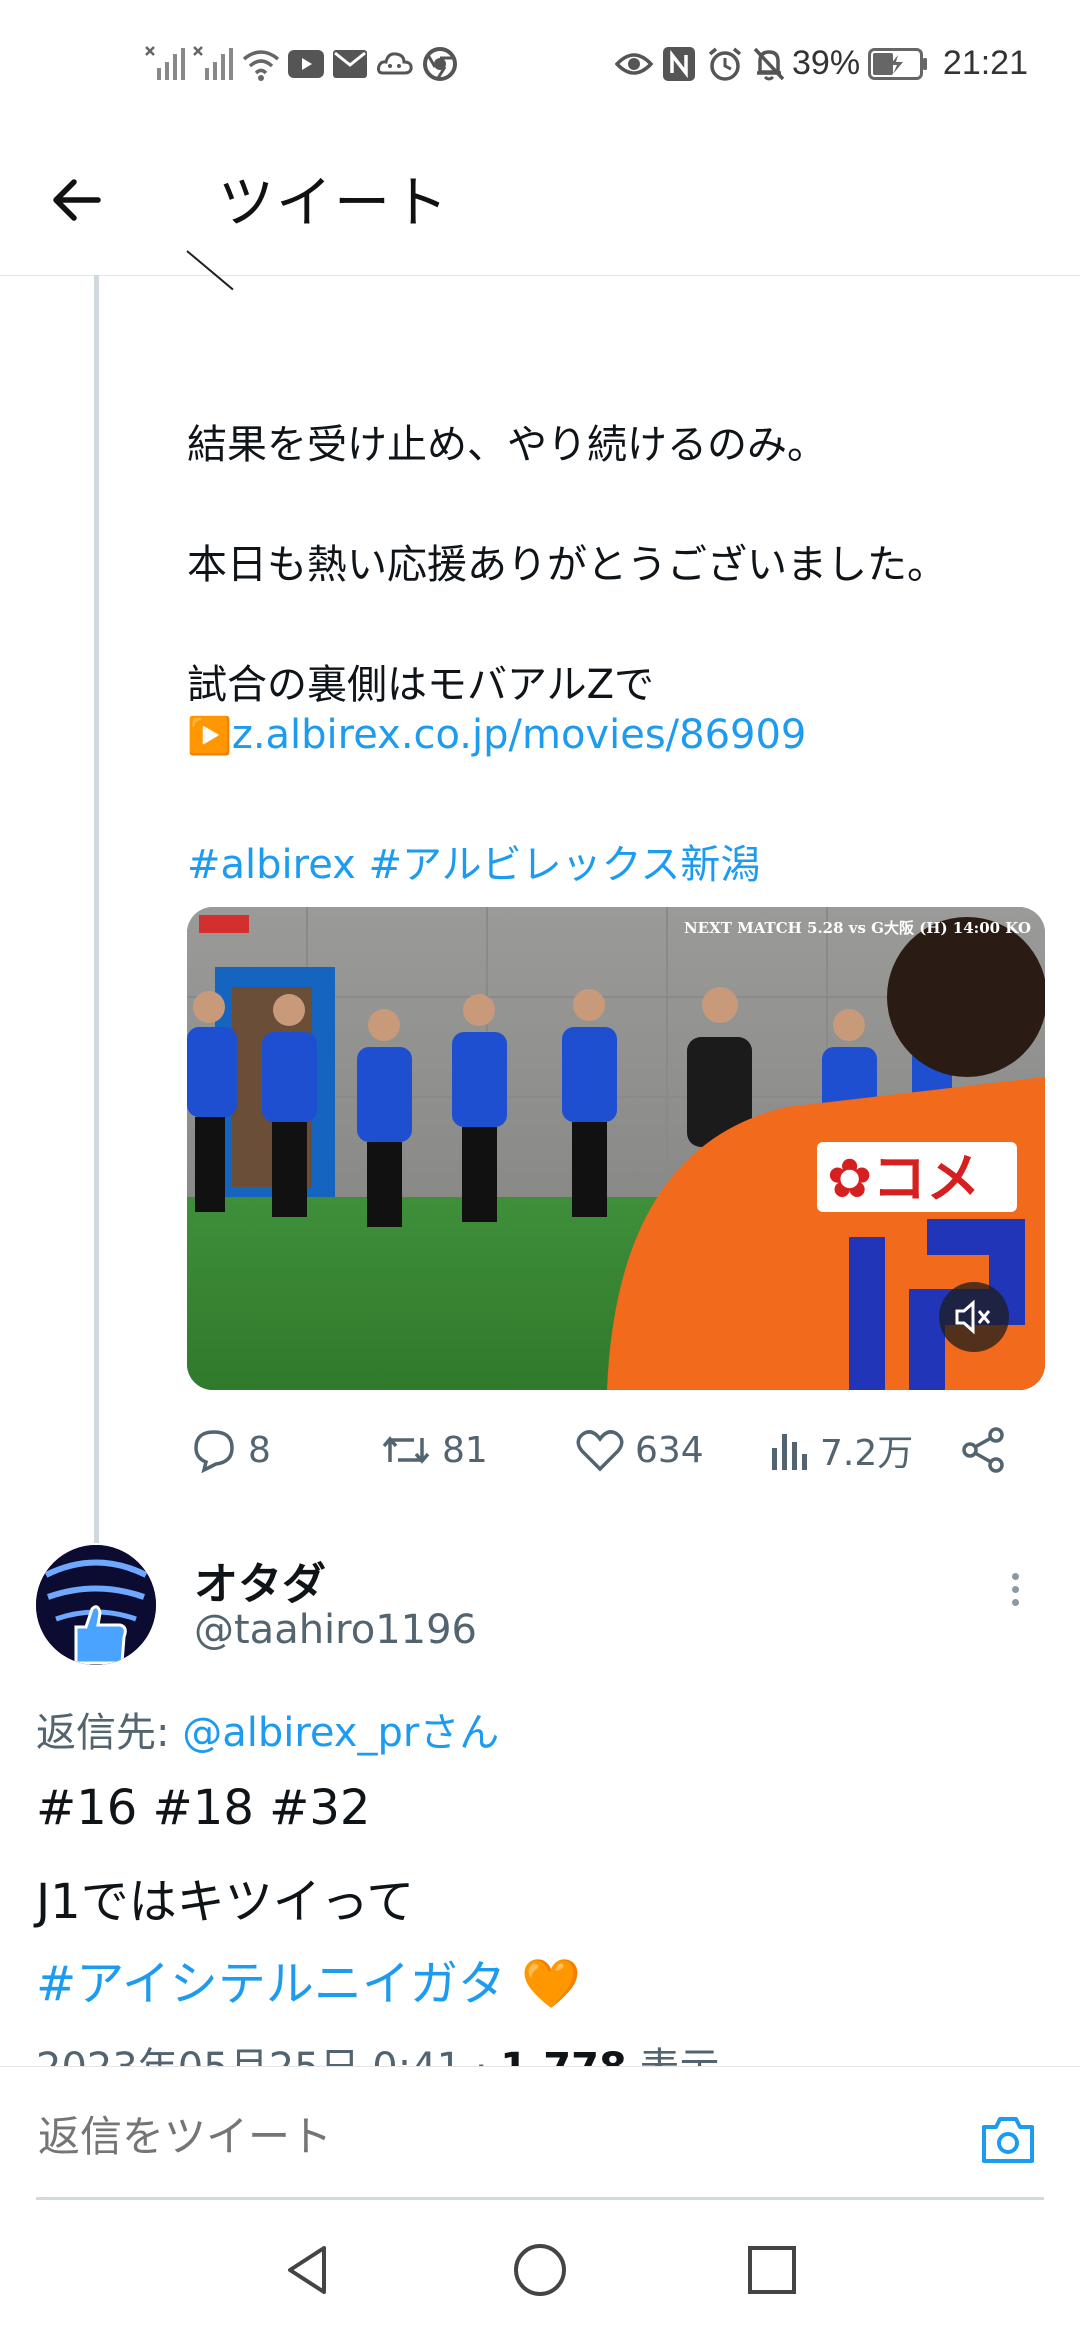 The height and width of the screenshot is (2340, 1080). What do you see at coordinates (1017, 1593) in the screenshot?
I see `more-options-icon` at bounding box center [1017, 1593].